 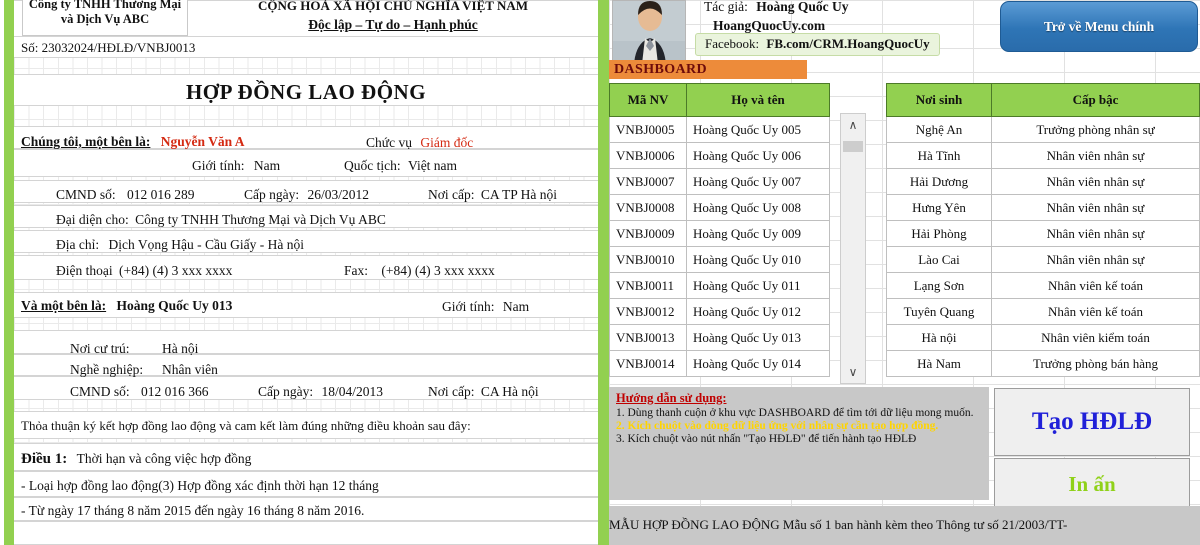 What do you see at coordinates (648, 100) in the screenshot?
I see `column-header-ma-nv: Mã NV` at bounding box center [648, 100].